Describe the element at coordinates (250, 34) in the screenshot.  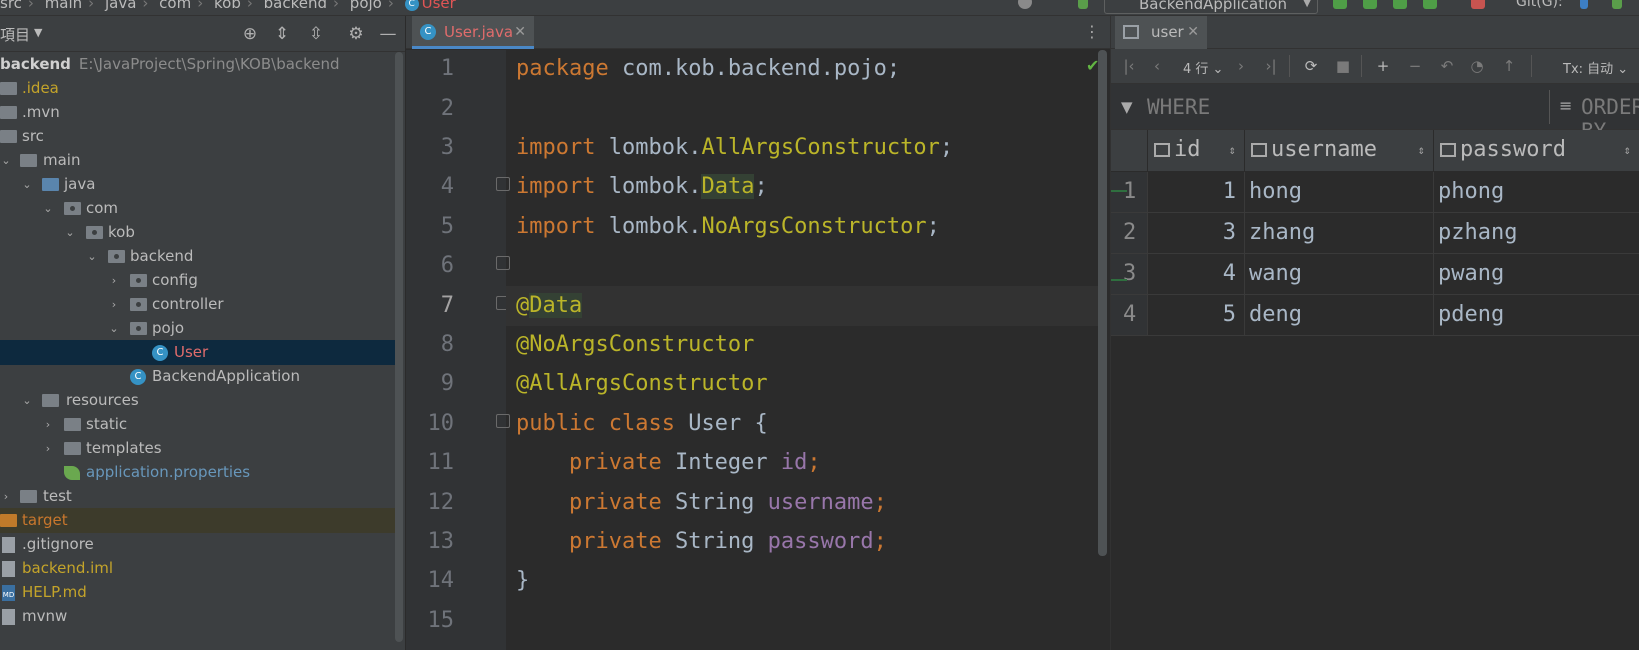
I see `locate-icon: ⊕` at that location.